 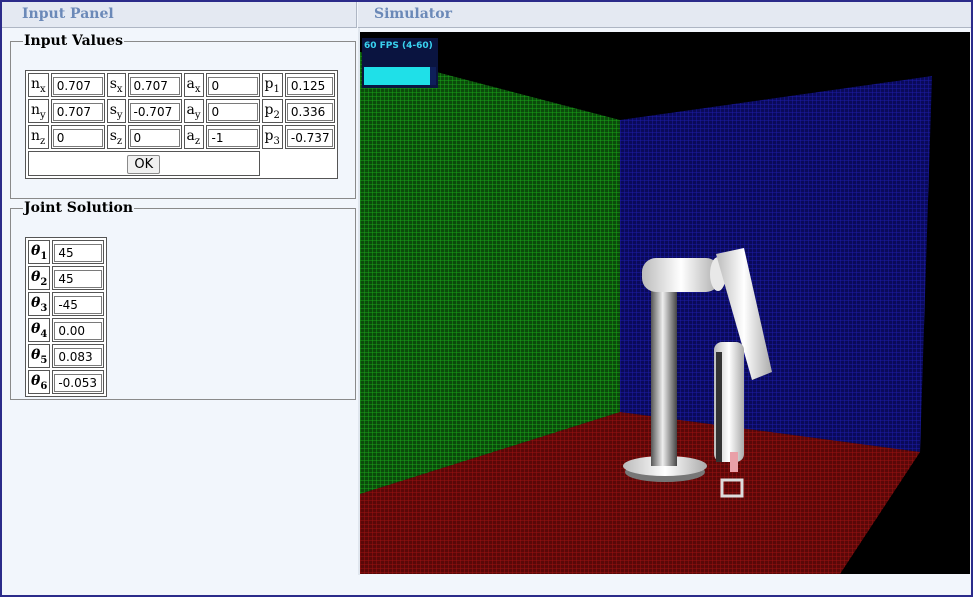 I want to click on joint-row: θ4, so click(x=66, y=330).